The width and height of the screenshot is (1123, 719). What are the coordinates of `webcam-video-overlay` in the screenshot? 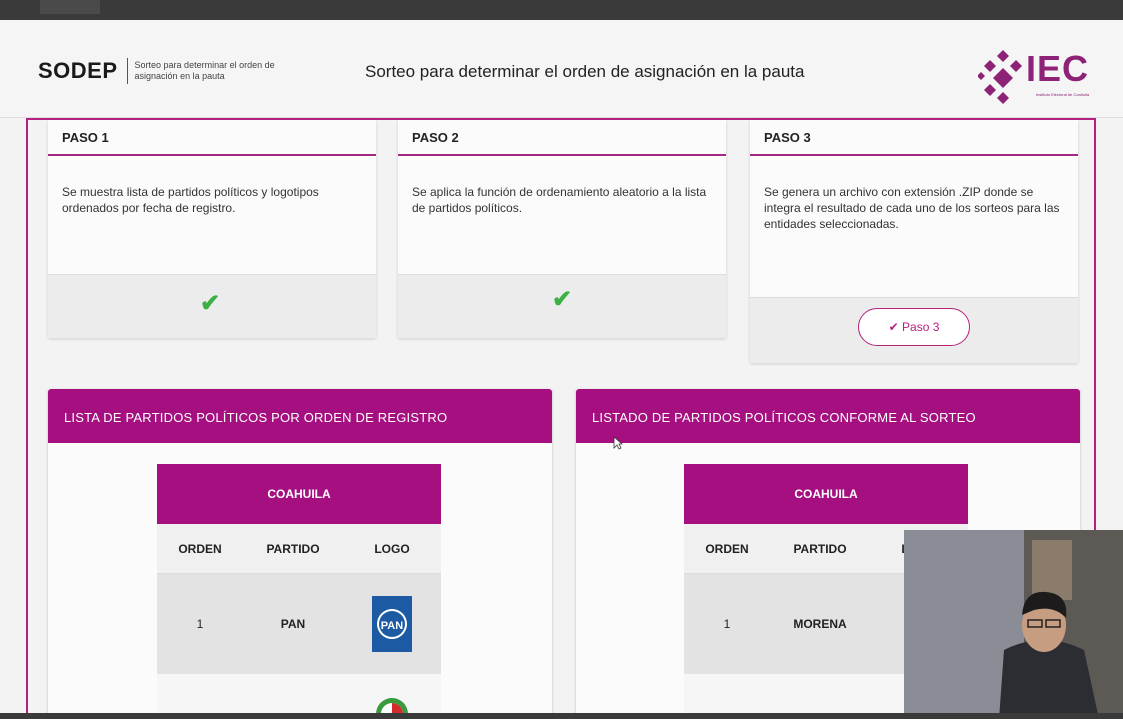 It's located at (1013, 624).